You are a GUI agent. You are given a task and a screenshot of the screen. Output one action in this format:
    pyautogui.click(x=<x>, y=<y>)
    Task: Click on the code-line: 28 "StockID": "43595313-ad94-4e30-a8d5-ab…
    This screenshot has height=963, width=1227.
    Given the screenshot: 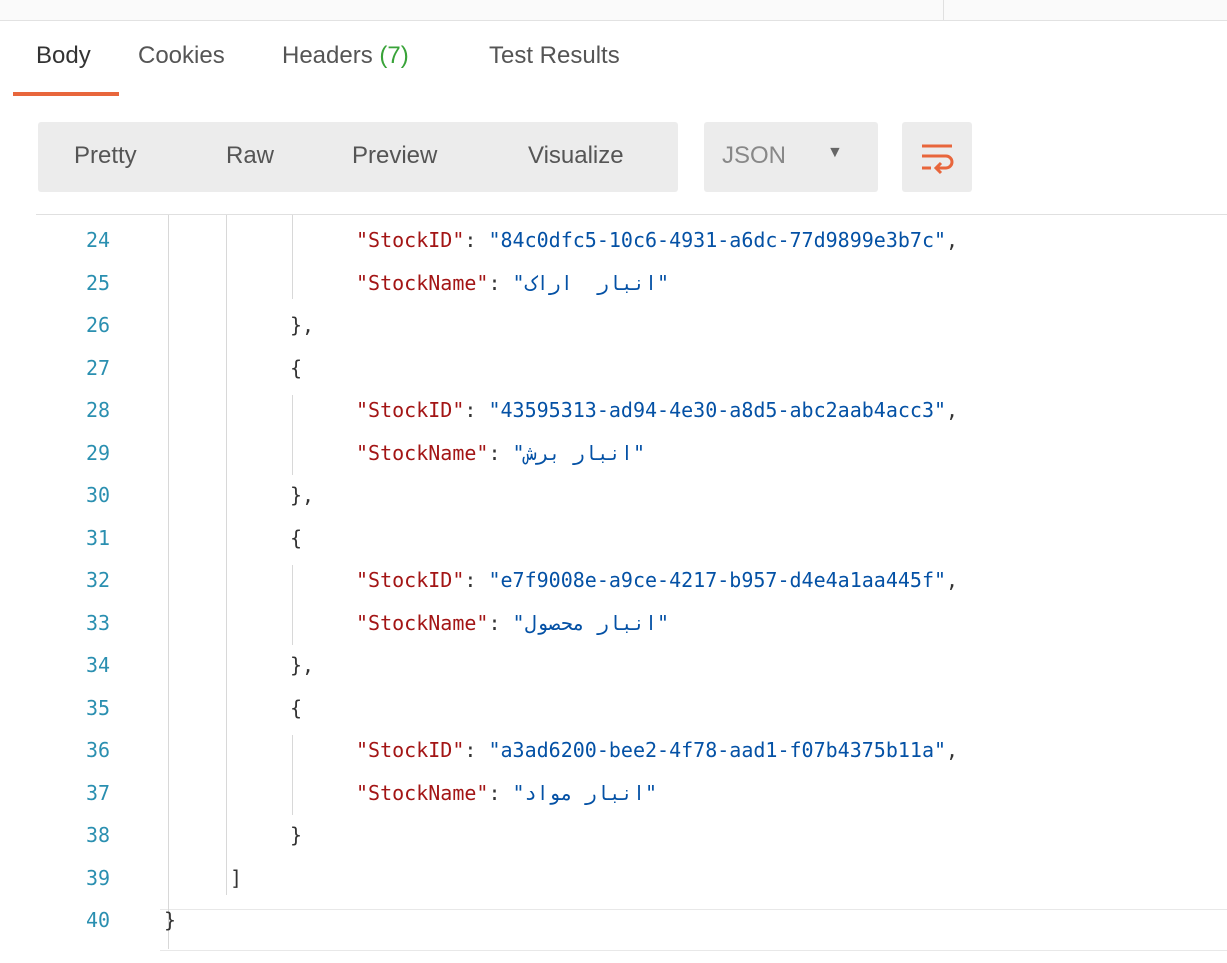 What is the action you would take?
    pyautogui.click(x=631, y=410)
    